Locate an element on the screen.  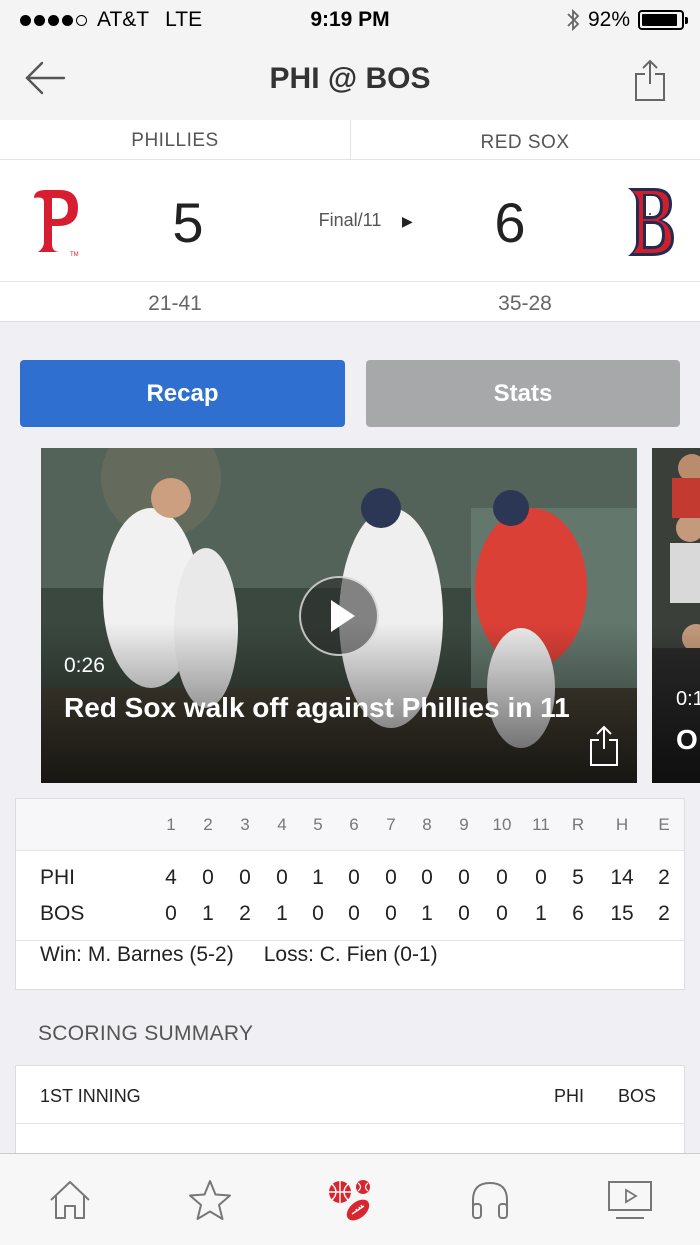
linescore-team: BOS is located at coordinates (62, 913).